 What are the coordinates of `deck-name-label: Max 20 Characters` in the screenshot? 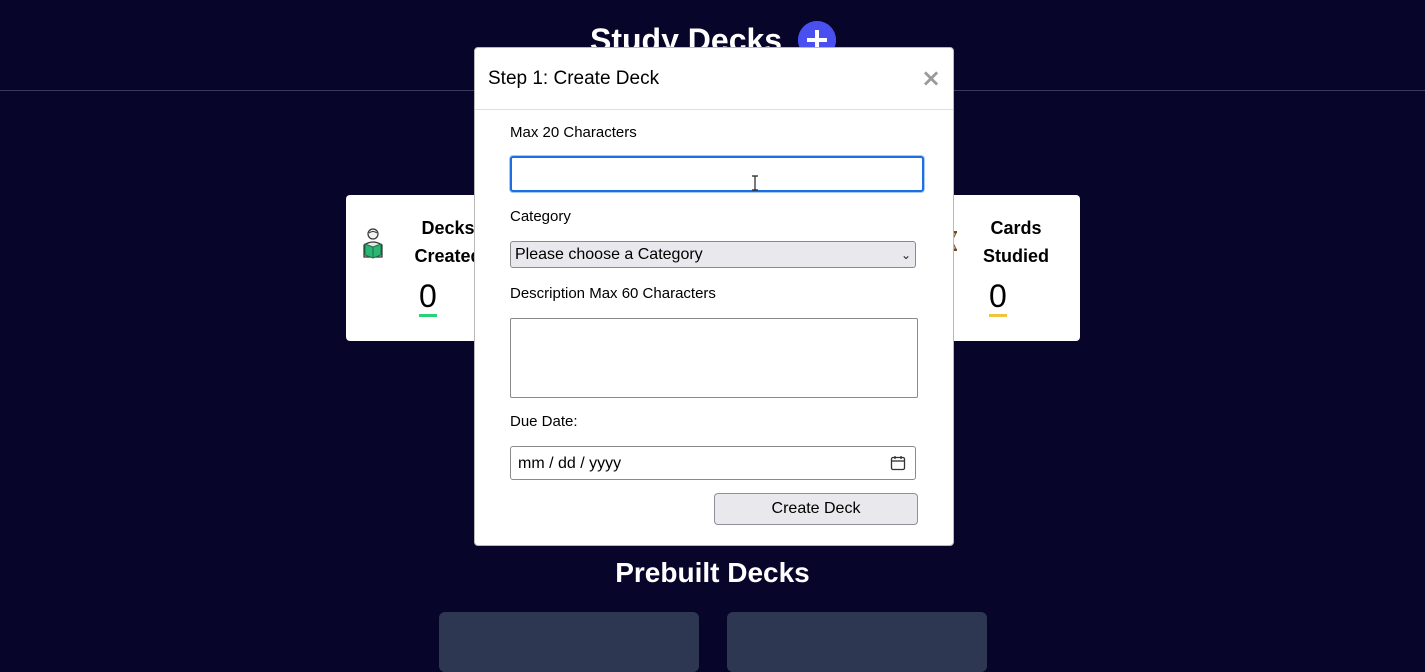 It's located at (573, 132).